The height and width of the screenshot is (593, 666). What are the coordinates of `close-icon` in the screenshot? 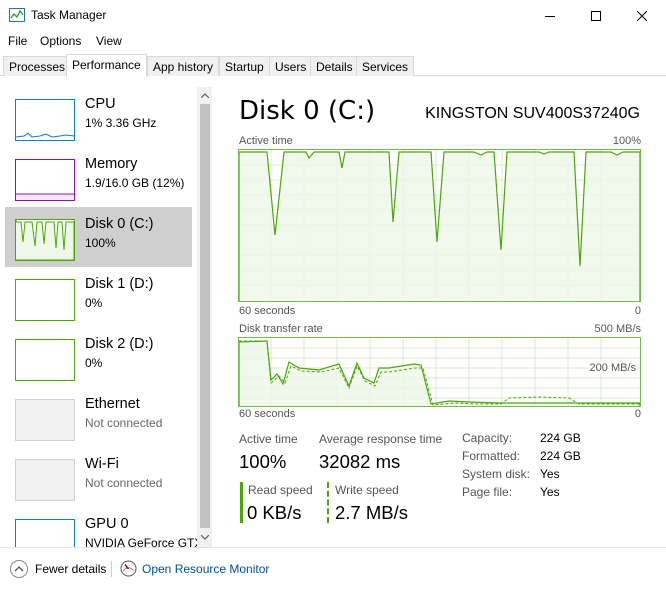 It's located at (642, 15).